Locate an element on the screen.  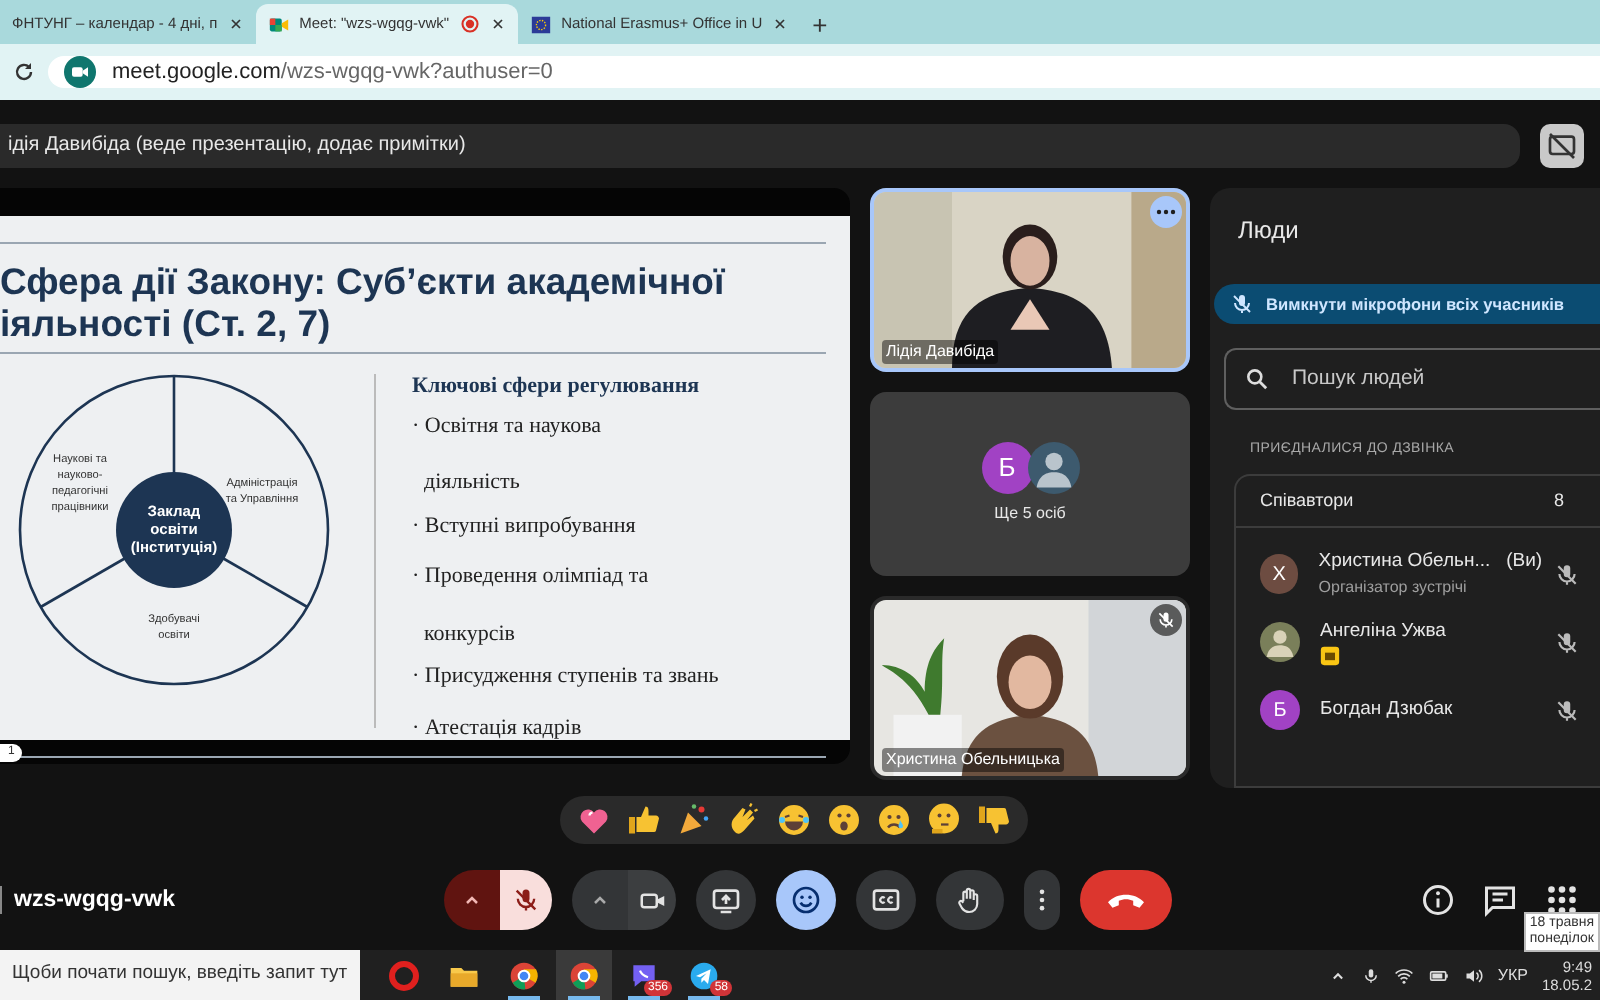
captions-button is located at coordinates (886, 900).